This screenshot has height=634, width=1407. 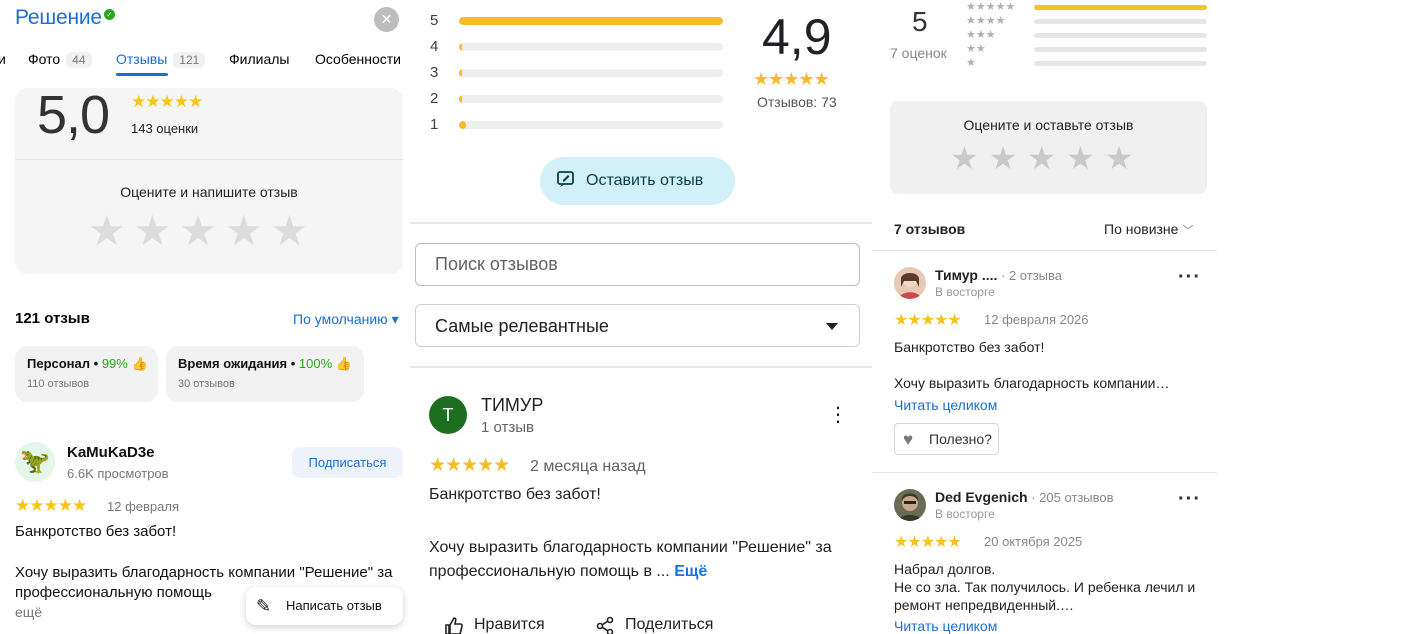 I want to click on leave-review-button: Оставить отзыв, so click(x=637, y=181).